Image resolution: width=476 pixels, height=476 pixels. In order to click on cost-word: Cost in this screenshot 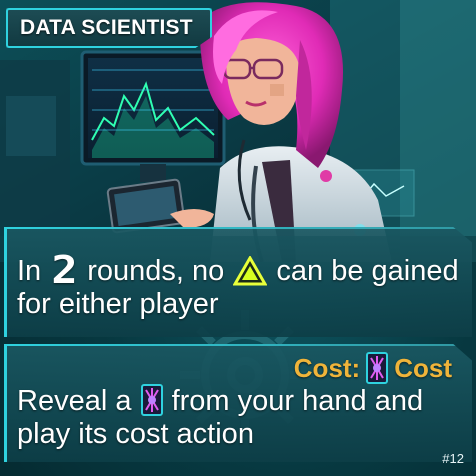, I will do `click(423, 367)`.